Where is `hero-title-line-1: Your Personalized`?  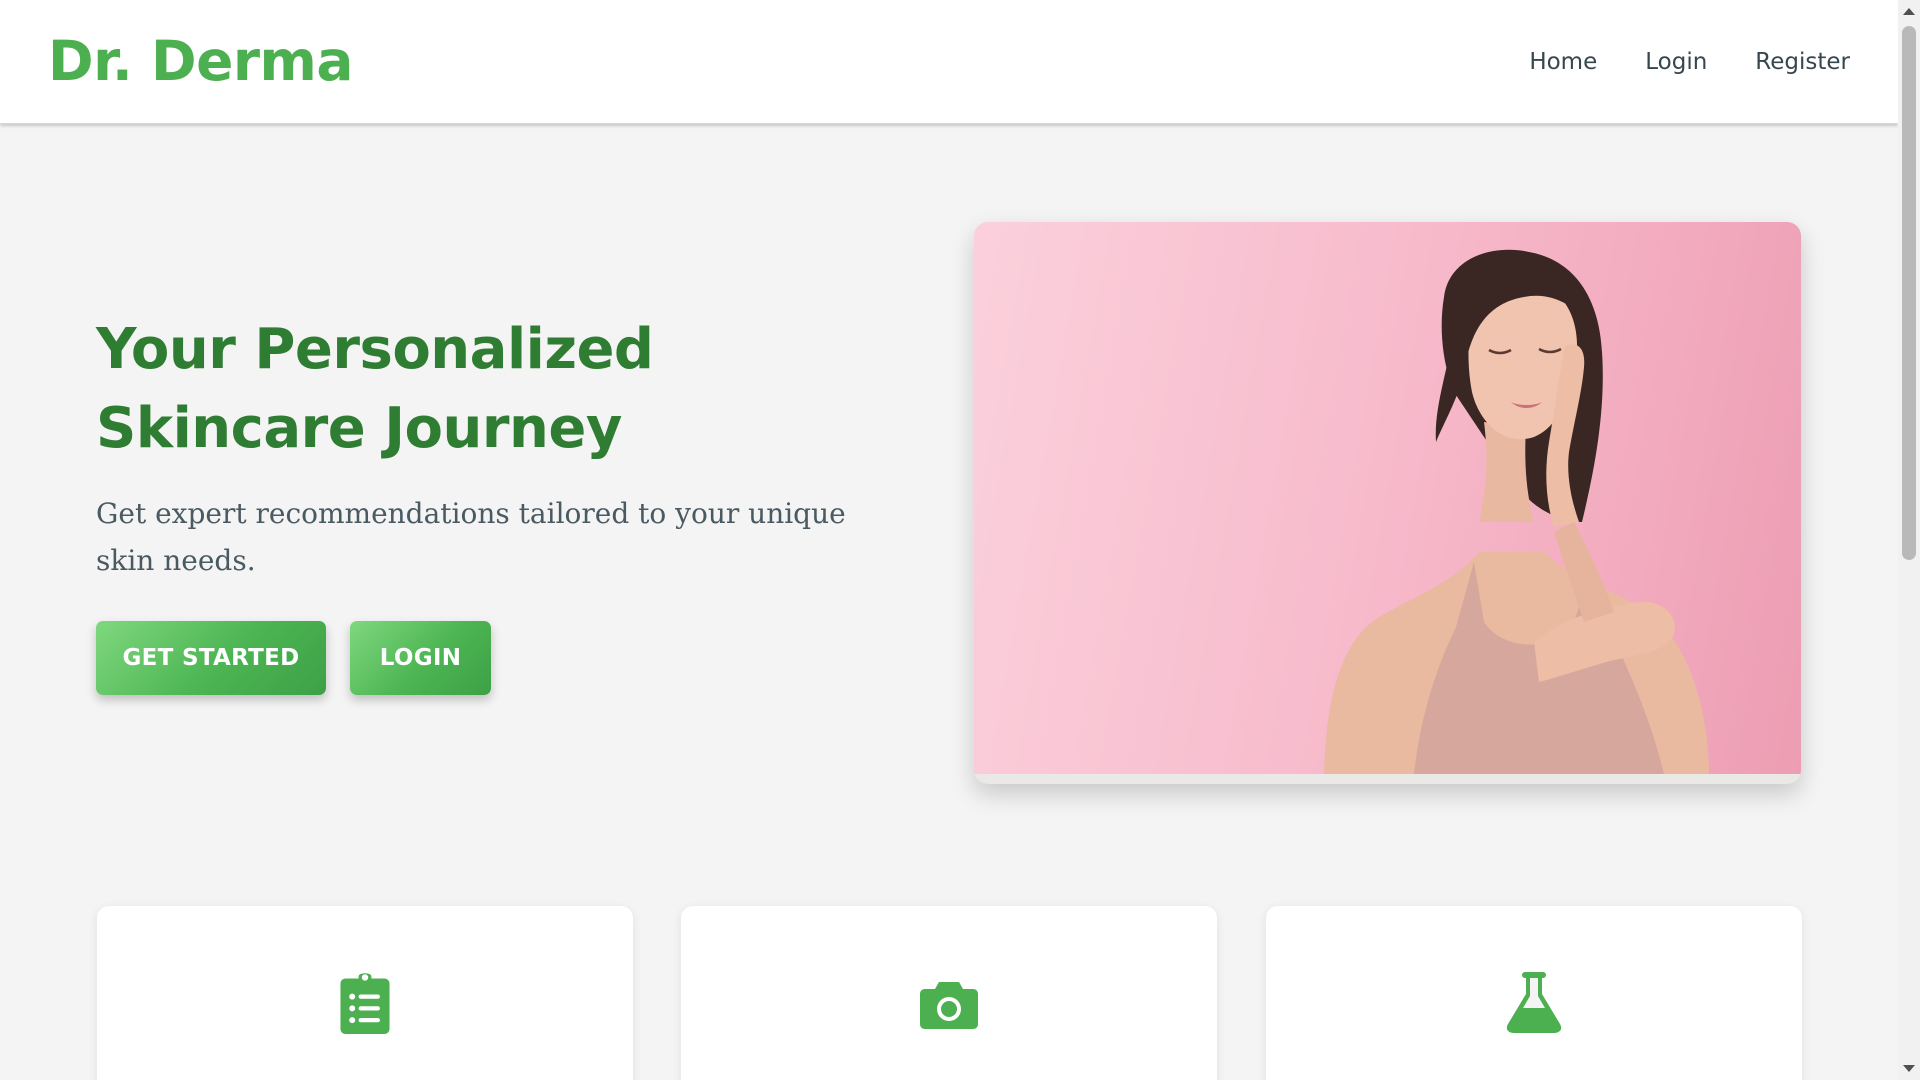 hero-title-line-1: Your Personalized is located at coordinates (375, 349).